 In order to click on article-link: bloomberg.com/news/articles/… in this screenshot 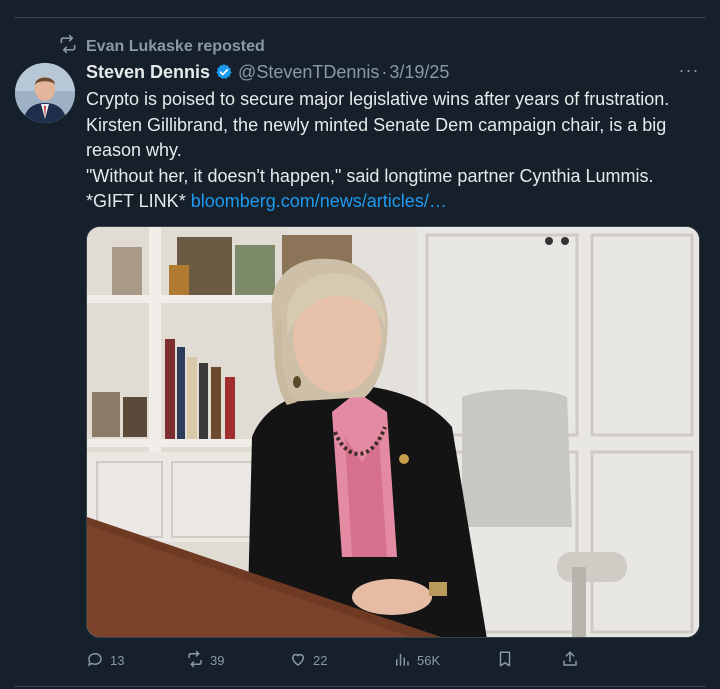, I will do `click(319, 201)`.